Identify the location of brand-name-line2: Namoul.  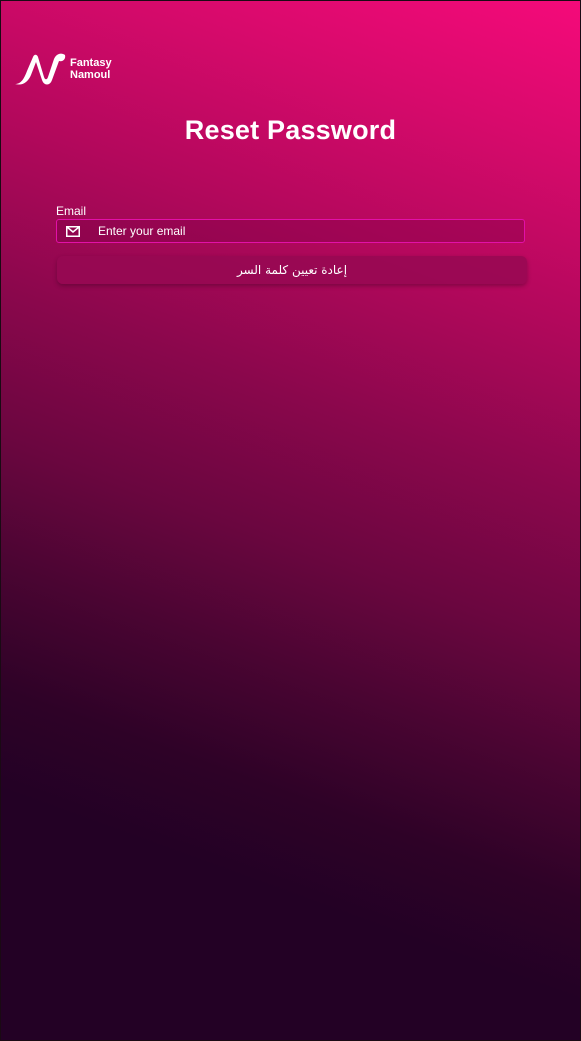
(90, 75).